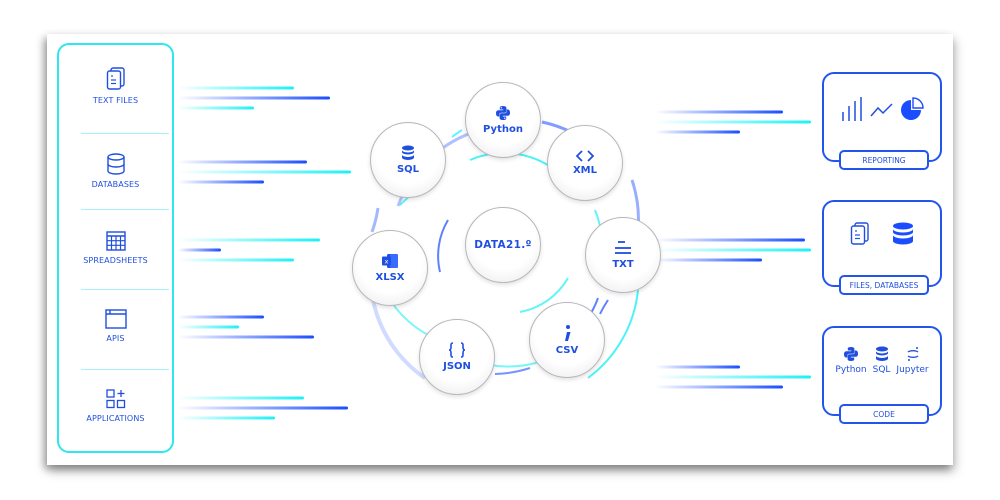 This screenshot has width=1000, height=500. Describe the element at coordinates (387, 262) in the screenshot. I see `svg-text: x` at that location.